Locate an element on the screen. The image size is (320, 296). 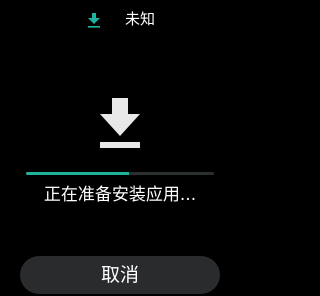
progress-fill is located at coordinates (78, 173).